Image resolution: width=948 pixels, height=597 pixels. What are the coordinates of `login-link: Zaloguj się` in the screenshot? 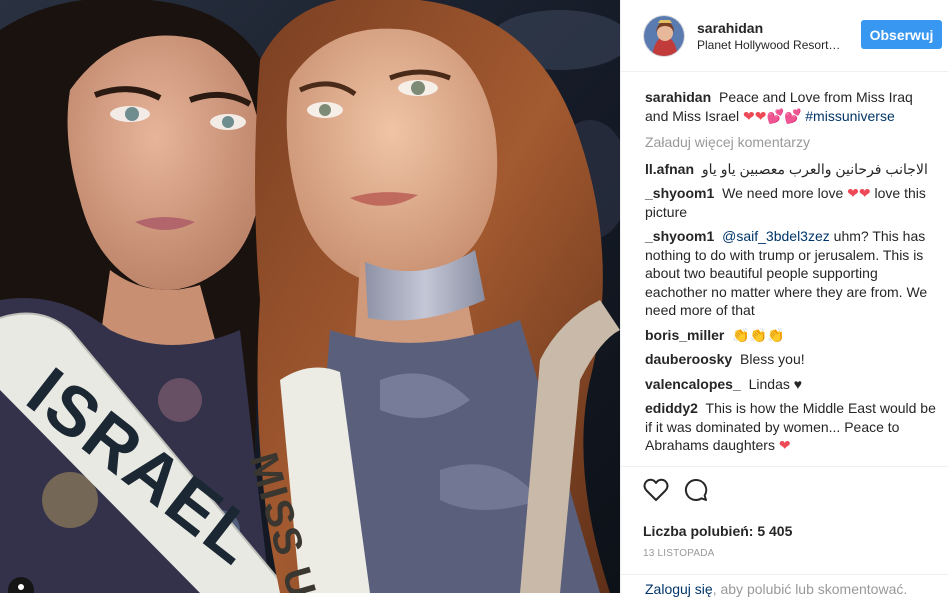 It's located at (679, 589).